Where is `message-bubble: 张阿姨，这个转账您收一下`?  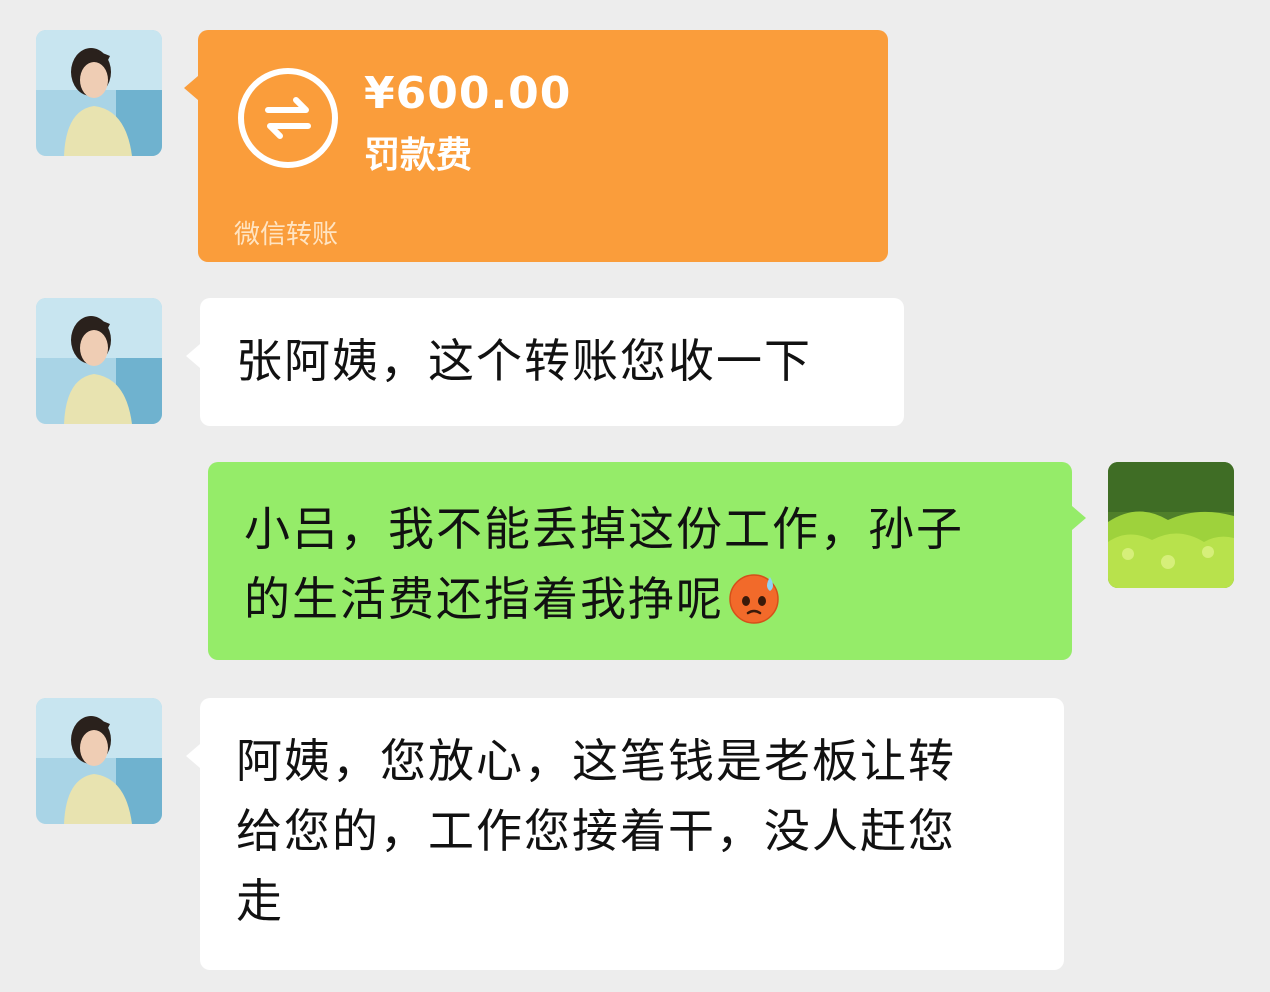
message-bubble: 张阿姨，这个转账您收一下 is located at coordinates (545, 362).